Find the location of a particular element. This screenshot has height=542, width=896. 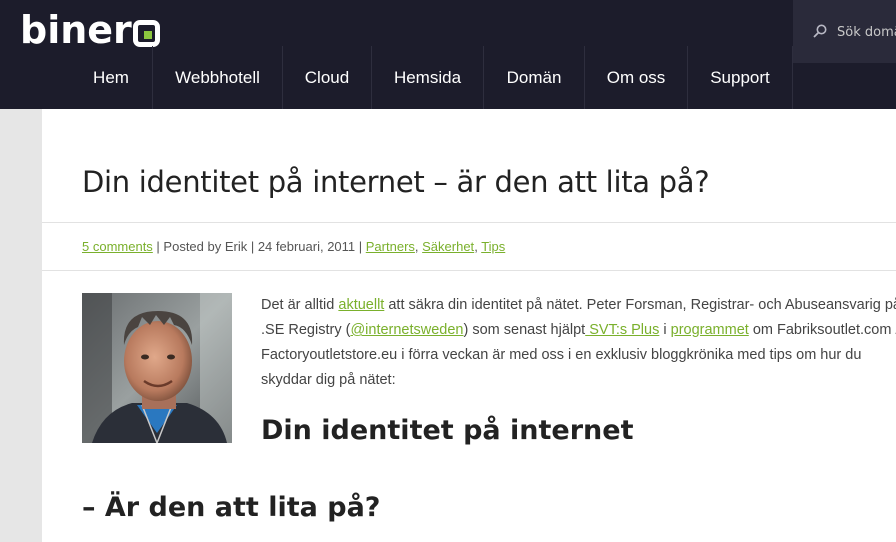

meta-author-date: | Posted by Erik | 24 februari, 2011 | is located at coordinates (259, 246).